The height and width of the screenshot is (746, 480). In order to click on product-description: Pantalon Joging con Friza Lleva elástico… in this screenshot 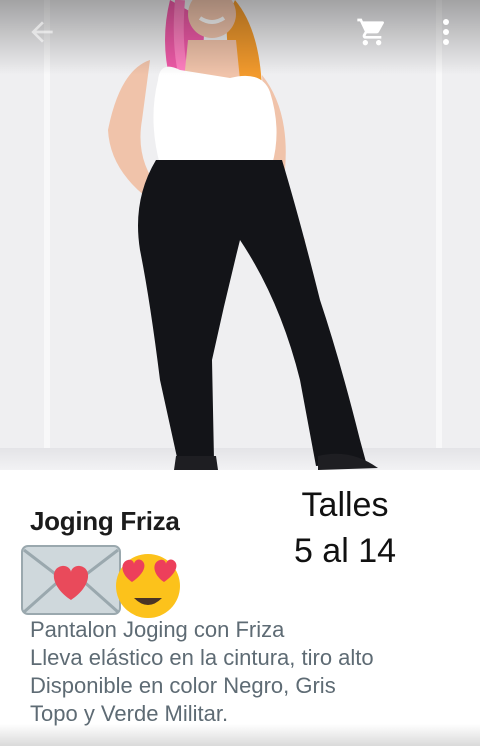, I will do `click(250, 672)`.